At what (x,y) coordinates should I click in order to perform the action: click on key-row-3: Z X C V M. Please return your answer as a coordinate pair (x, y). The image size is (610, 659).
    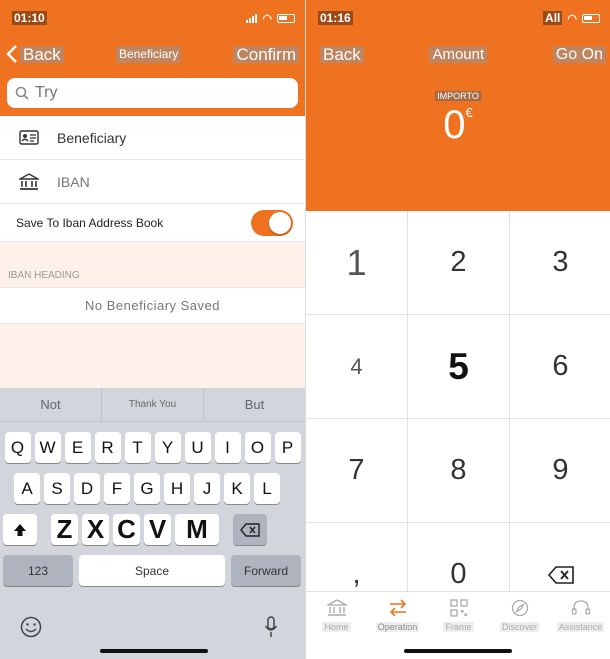
    Looking at the image, I should click on (152, 529).